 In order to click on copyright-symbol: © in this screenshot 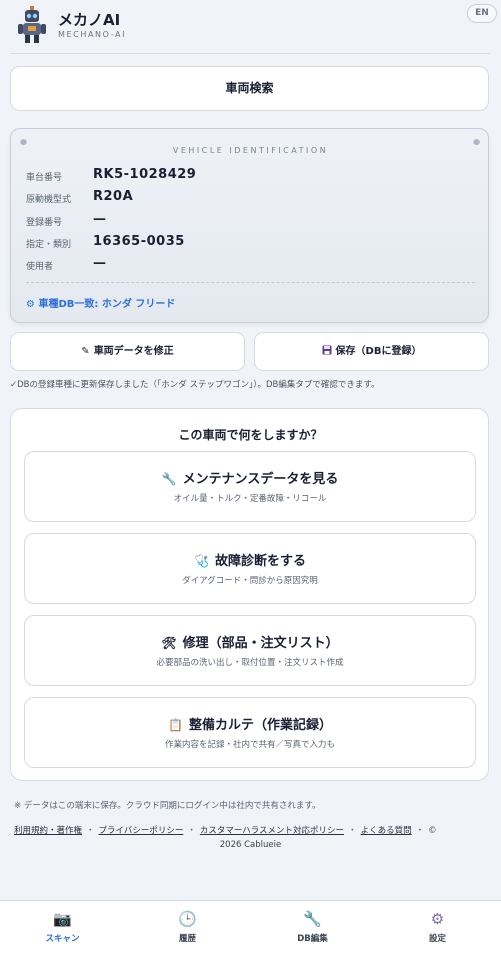, I will do `click(432, 831)`.